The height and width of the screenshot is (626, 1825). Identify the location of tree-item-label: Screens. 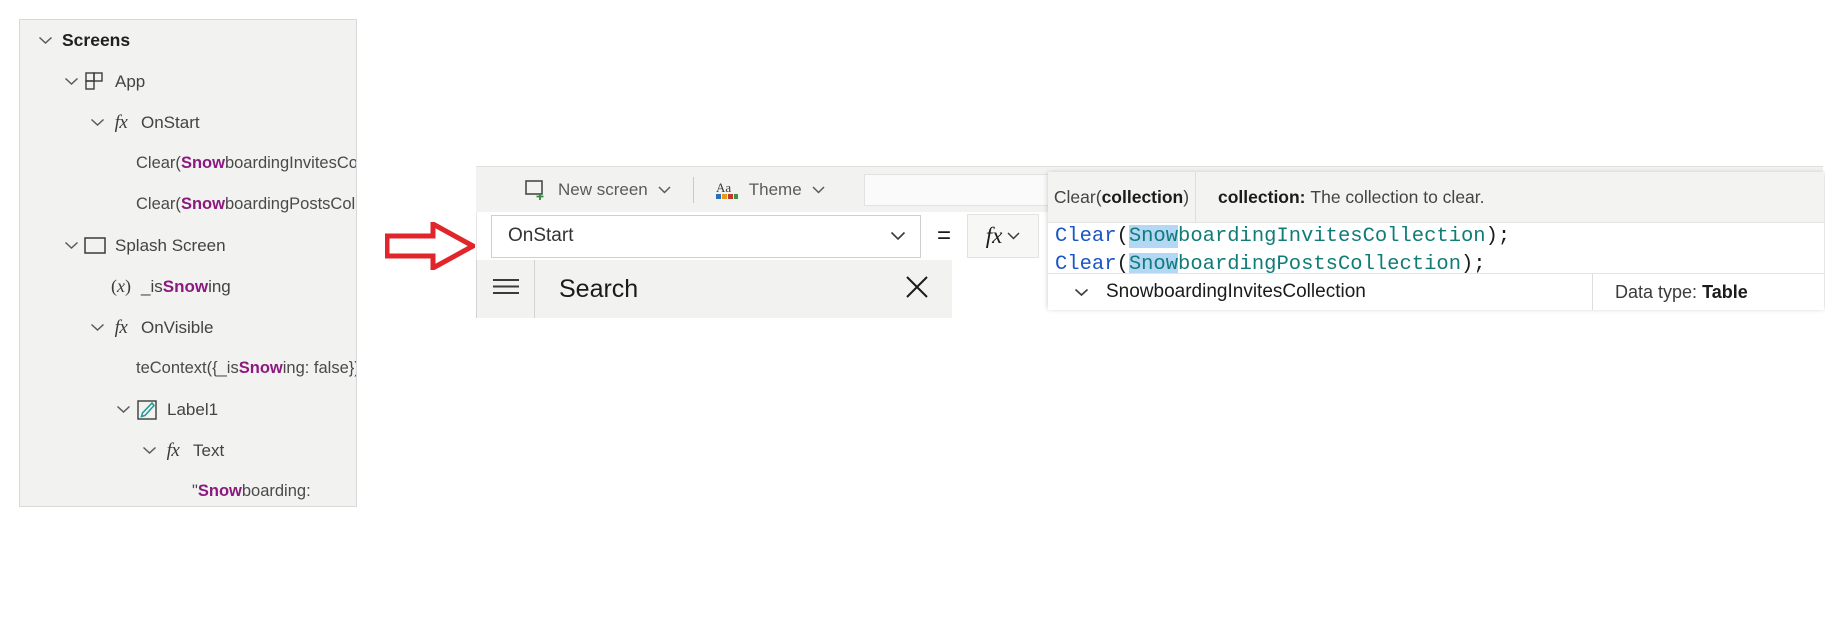
(96, 40).